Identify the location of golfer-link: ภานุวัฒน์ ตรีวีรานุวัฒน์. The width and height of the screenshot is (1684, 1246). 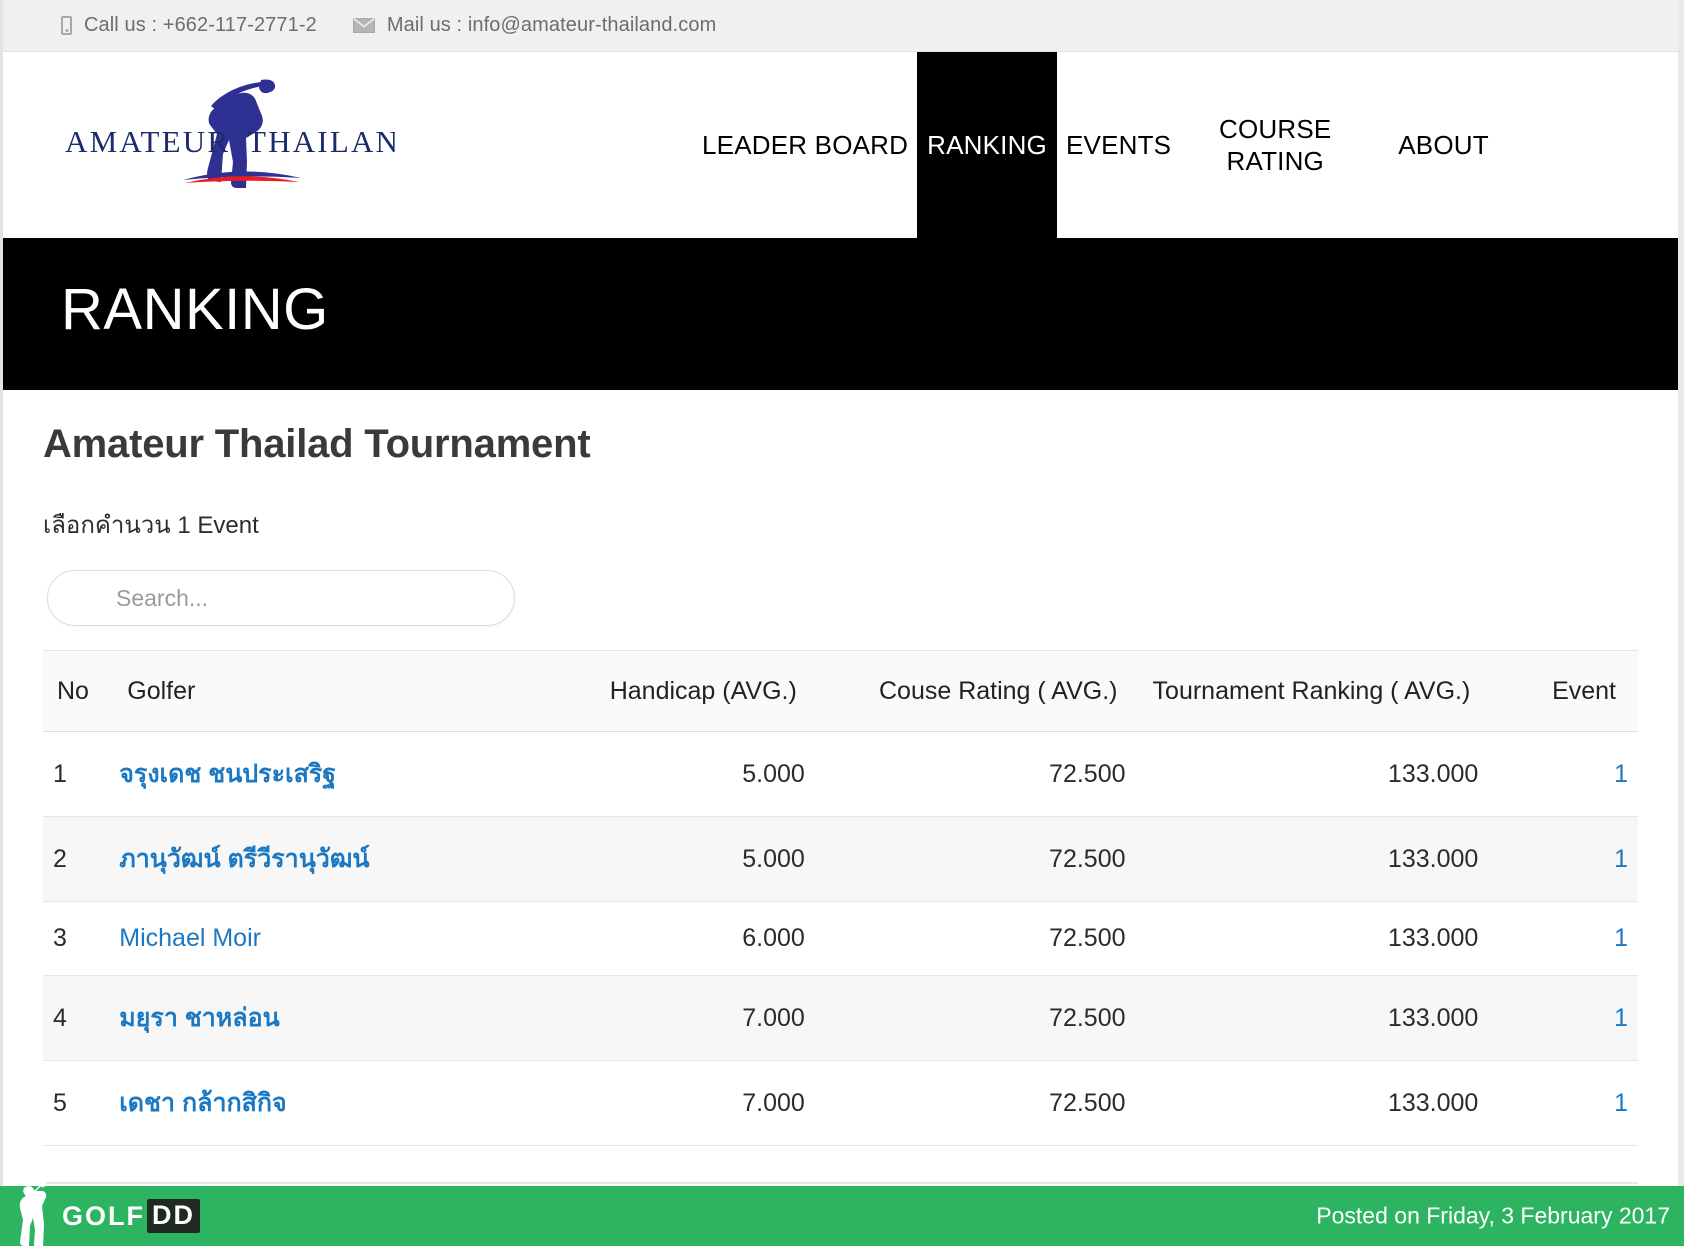
(244, 859).